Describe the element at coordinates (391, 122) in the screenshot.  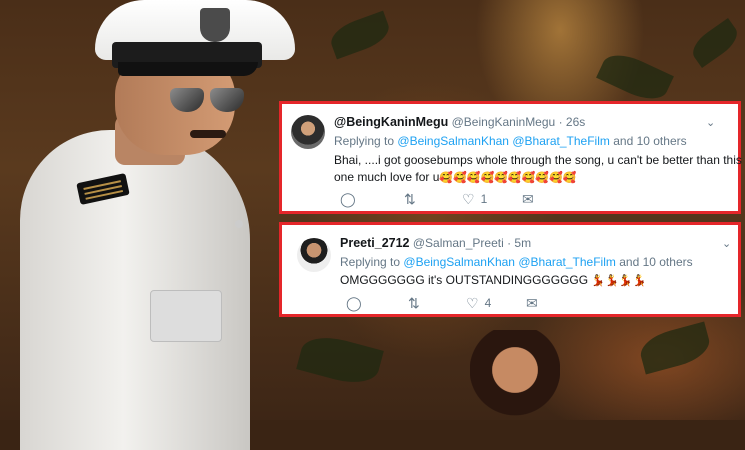
I see `display-name: @BeingKaninMegu` at that location.